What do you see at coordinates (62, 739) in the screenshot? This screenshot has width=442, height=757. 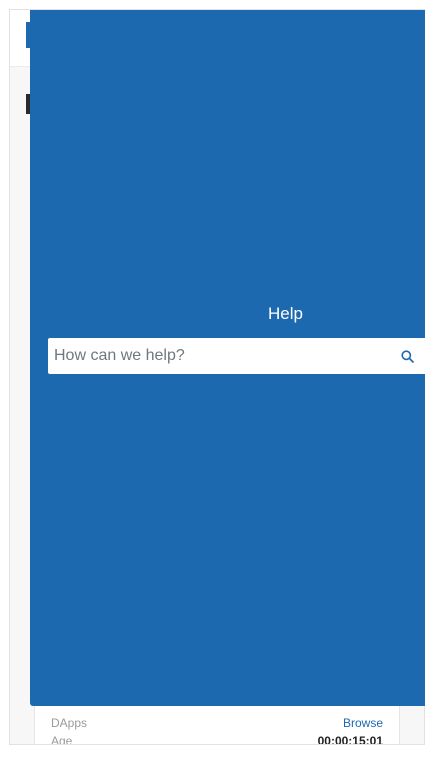 I see `details-label: Age` at bounding box center [62, 739].